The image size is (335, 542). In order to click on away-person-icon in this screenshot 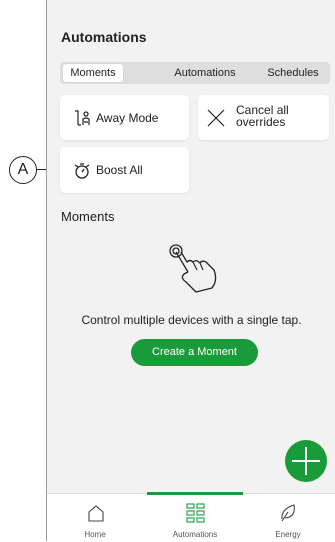, I will do `click(82, 118)`.